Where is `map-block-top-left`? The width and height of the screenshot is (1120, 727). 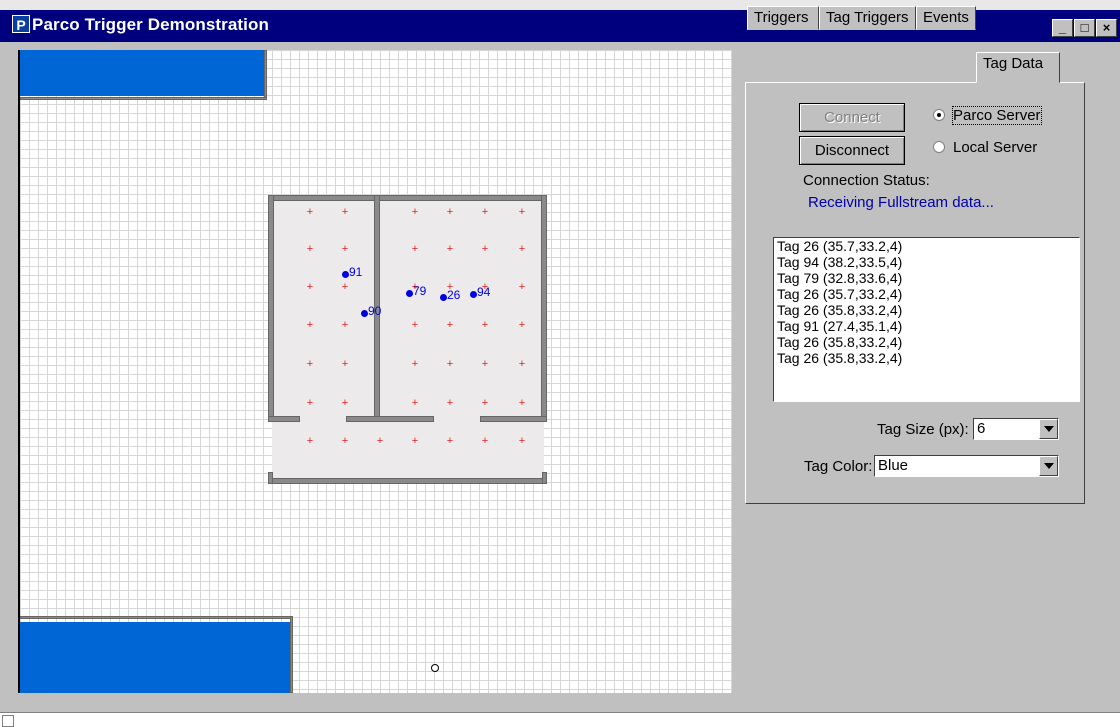
map-block-top-left is located at coordinates (142, 73).